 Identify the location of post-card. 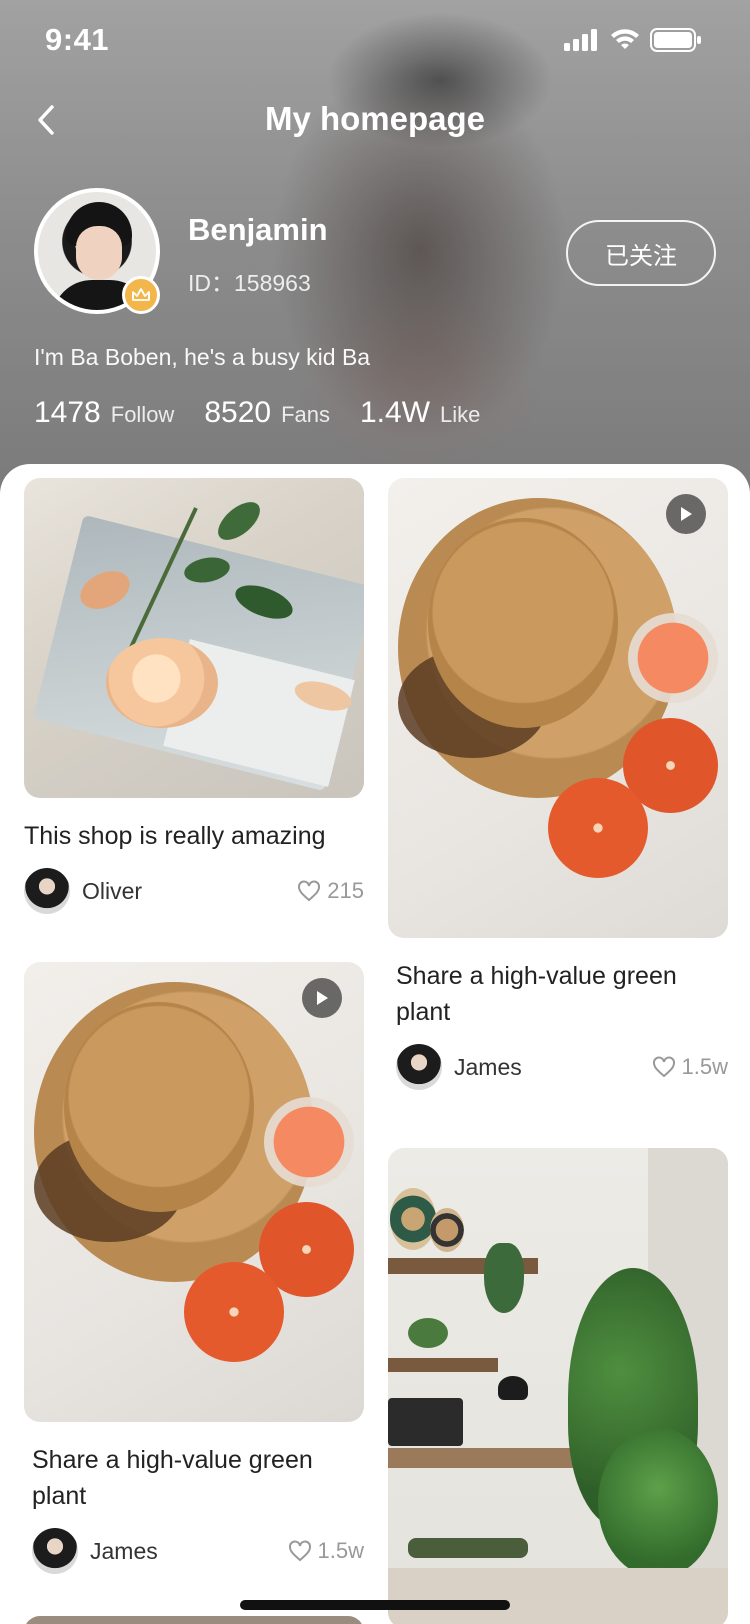
(558, 1386).